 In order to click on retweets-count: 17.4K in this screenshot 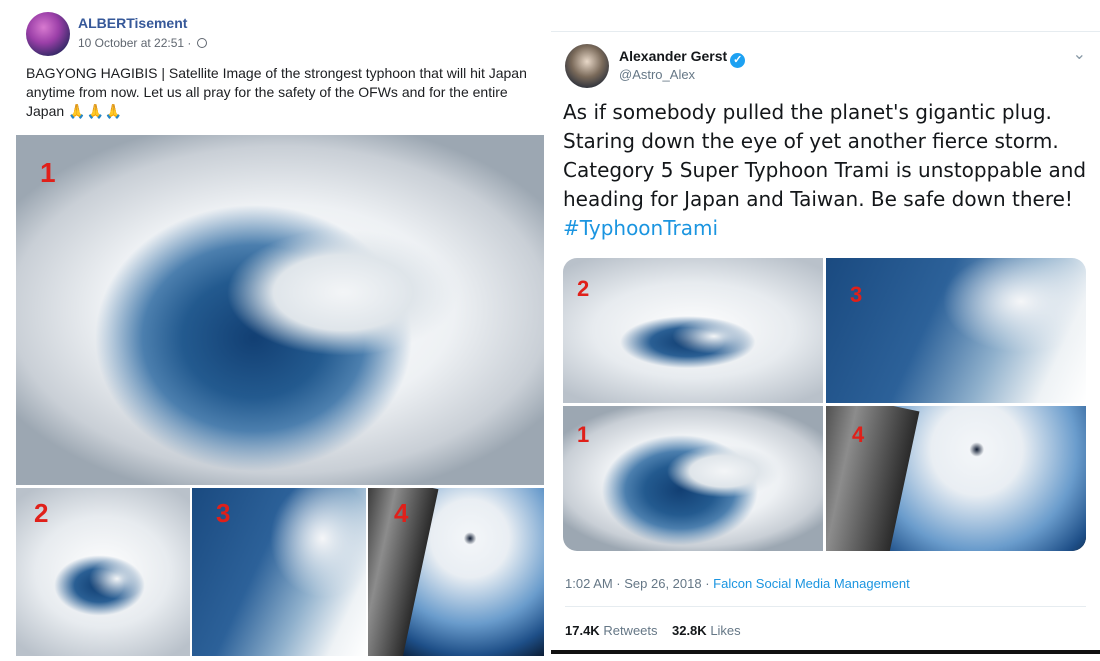, I will do `click(582, 630)`.